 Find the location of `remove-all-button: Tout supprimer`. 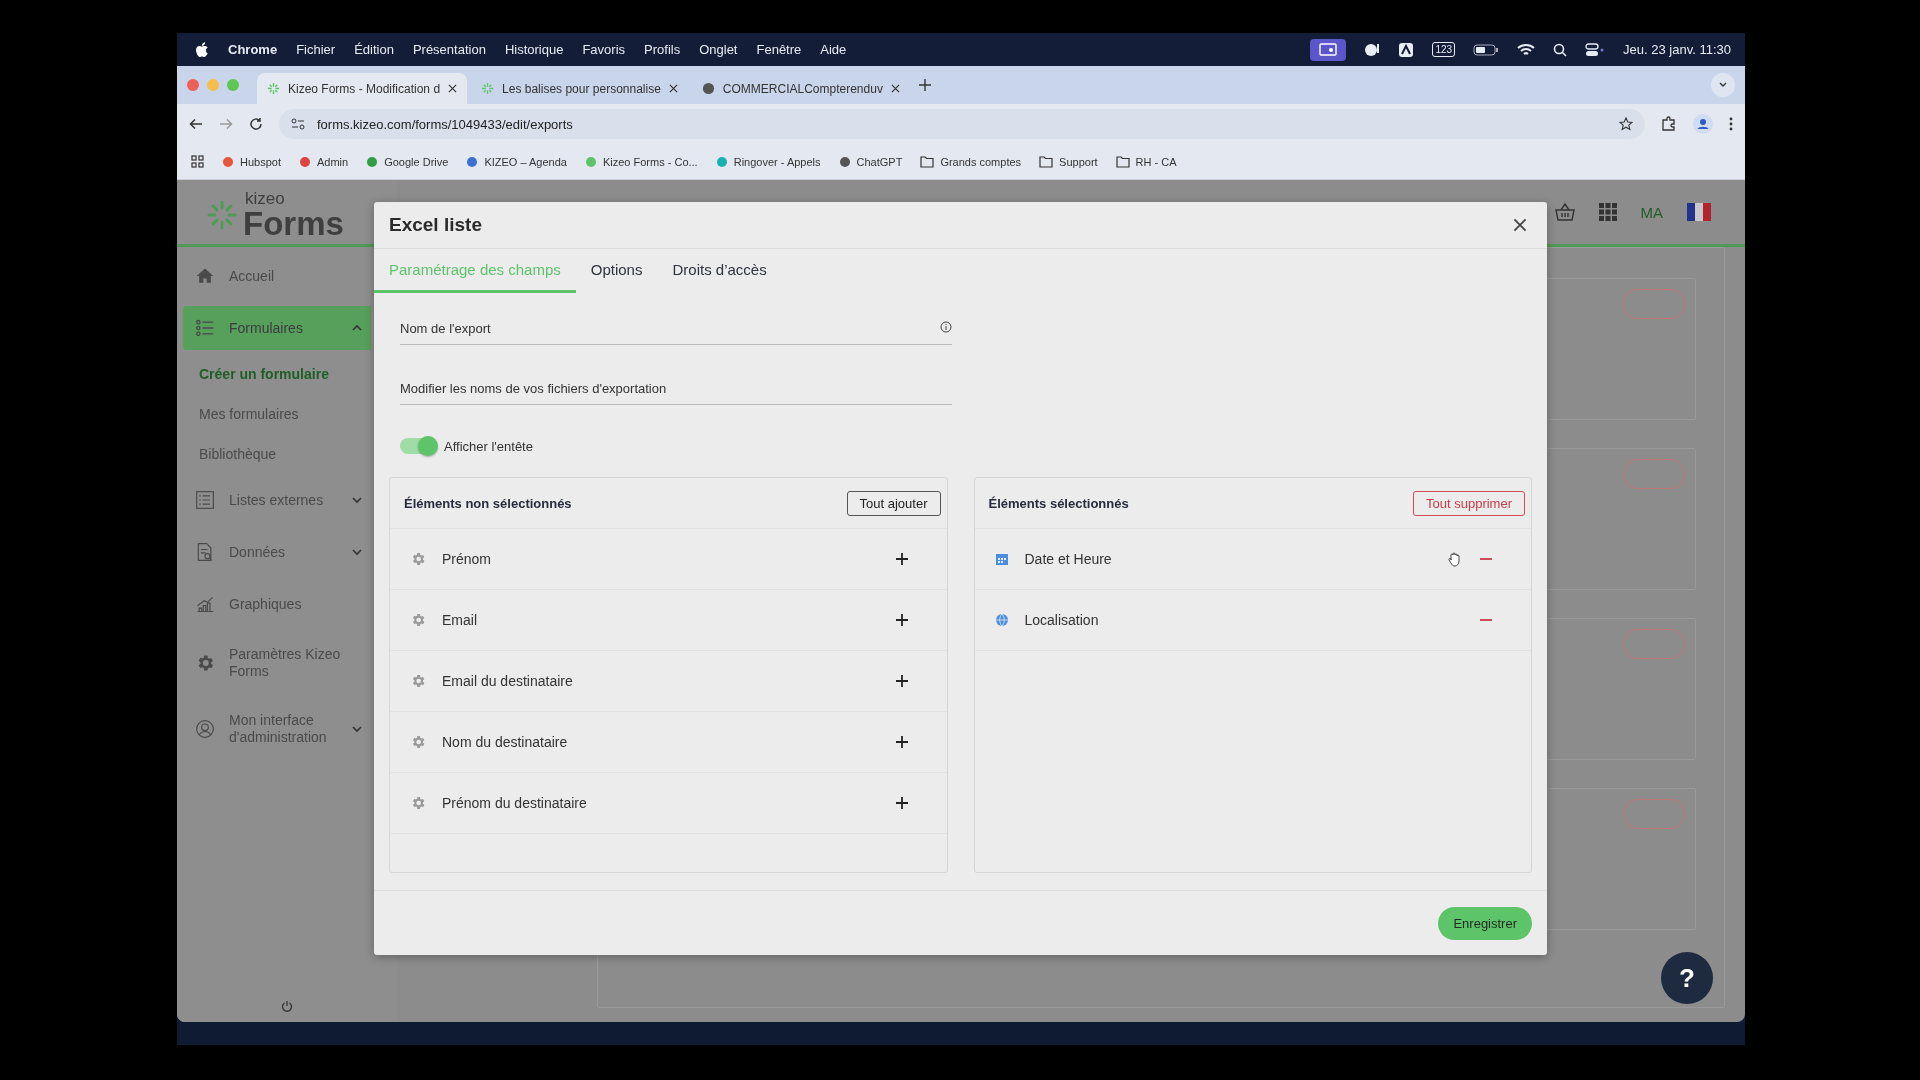

remove-all-button: Tout supprimer is located at coordinates (1469, 503).